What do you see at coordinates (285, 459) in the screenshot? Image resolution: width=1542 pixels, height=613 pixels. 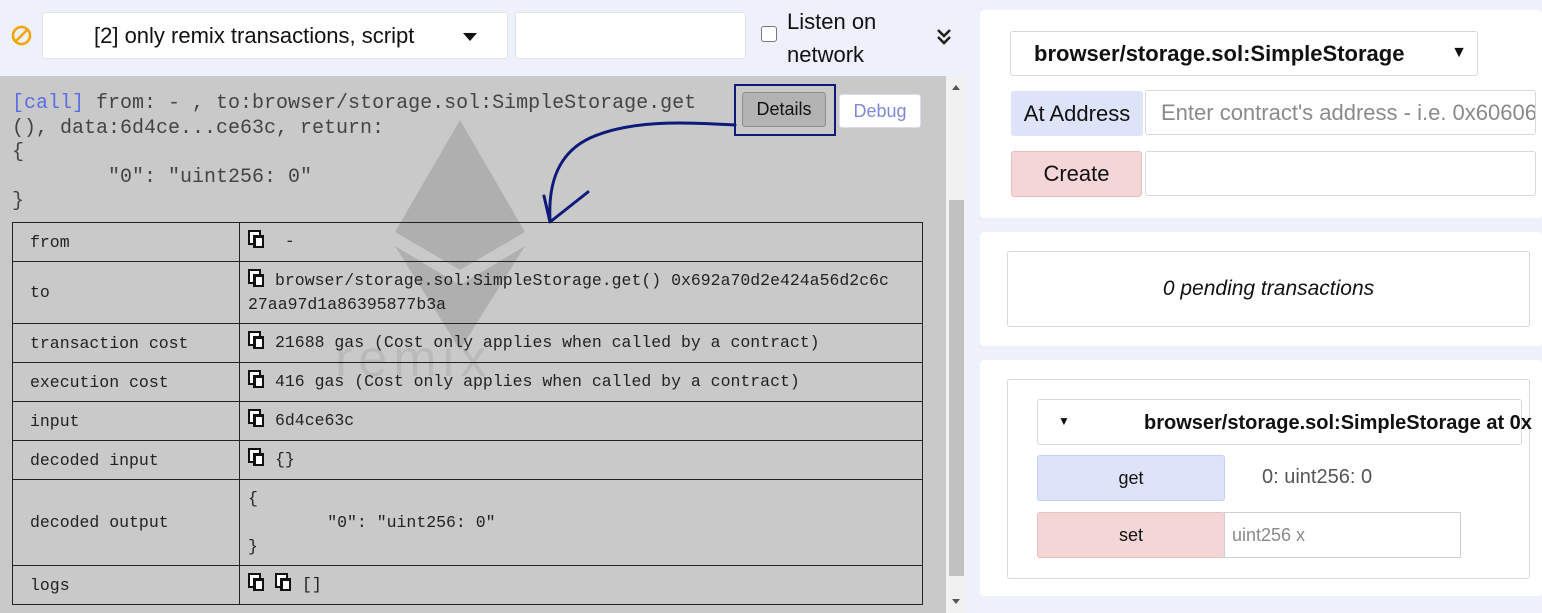 I see `row-value-text: {}` at bounding box center [285, 459].